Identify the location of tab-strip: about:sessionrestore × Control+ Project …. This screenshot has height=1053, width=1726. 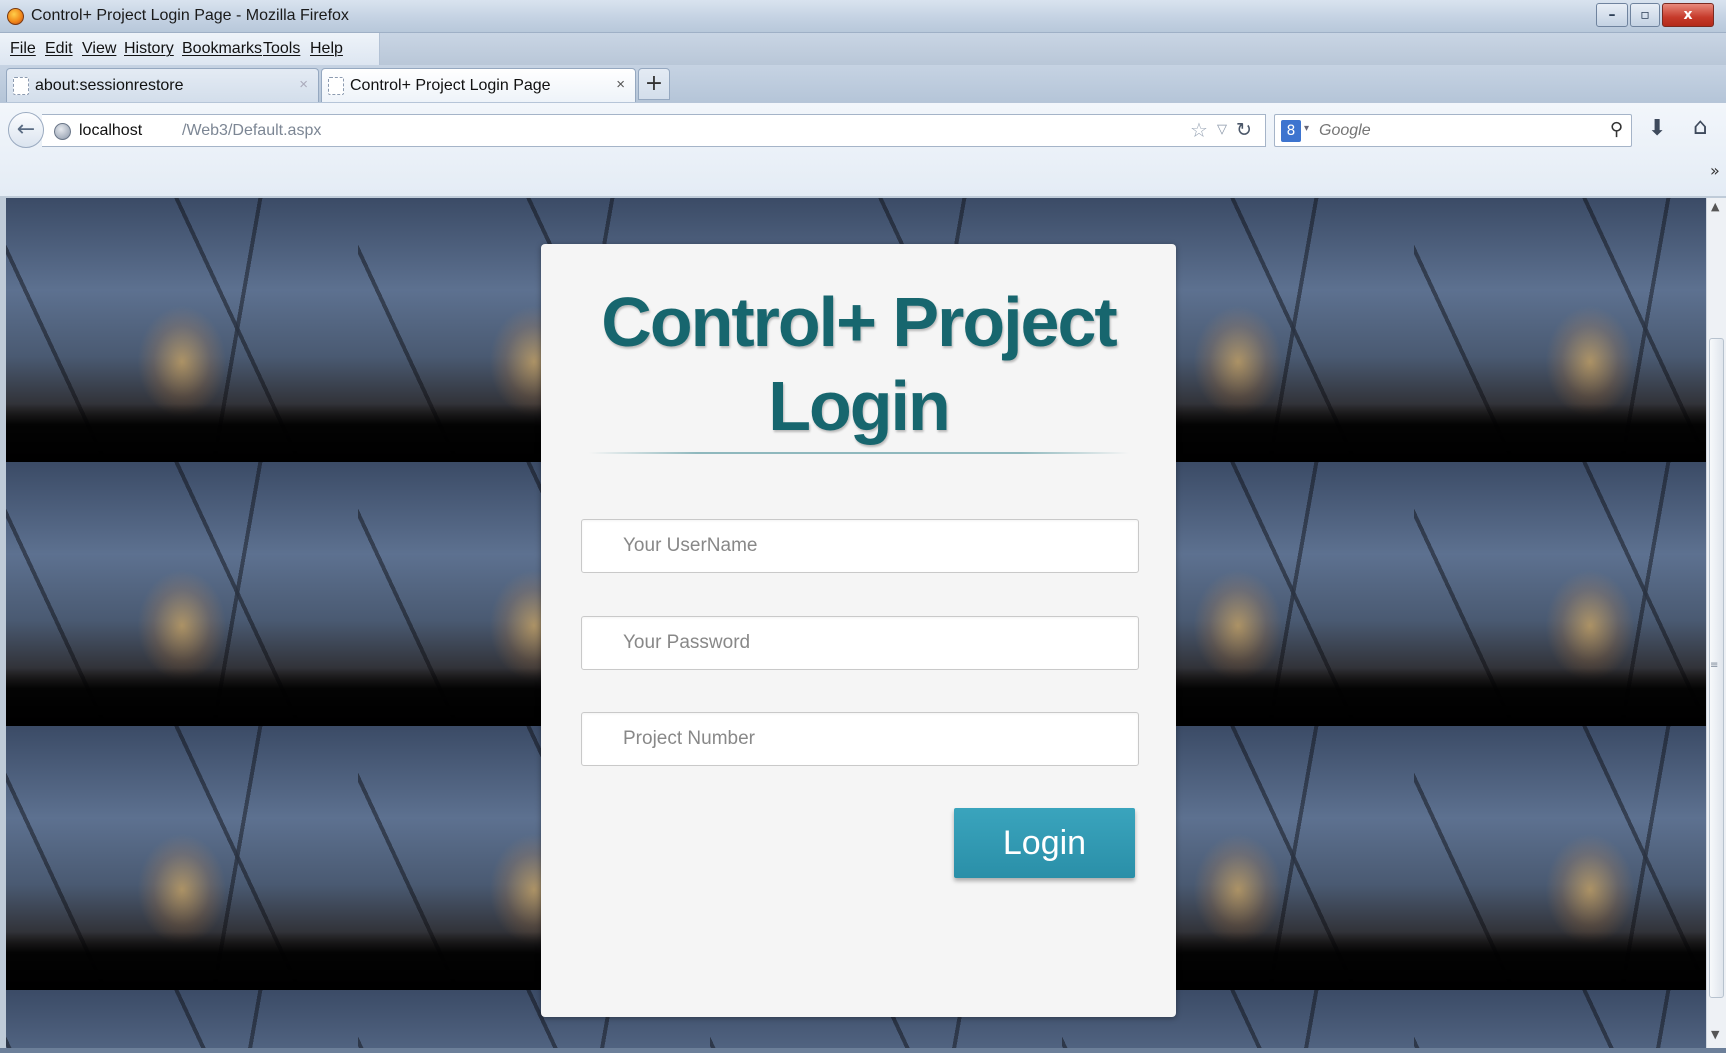
(863, 83).